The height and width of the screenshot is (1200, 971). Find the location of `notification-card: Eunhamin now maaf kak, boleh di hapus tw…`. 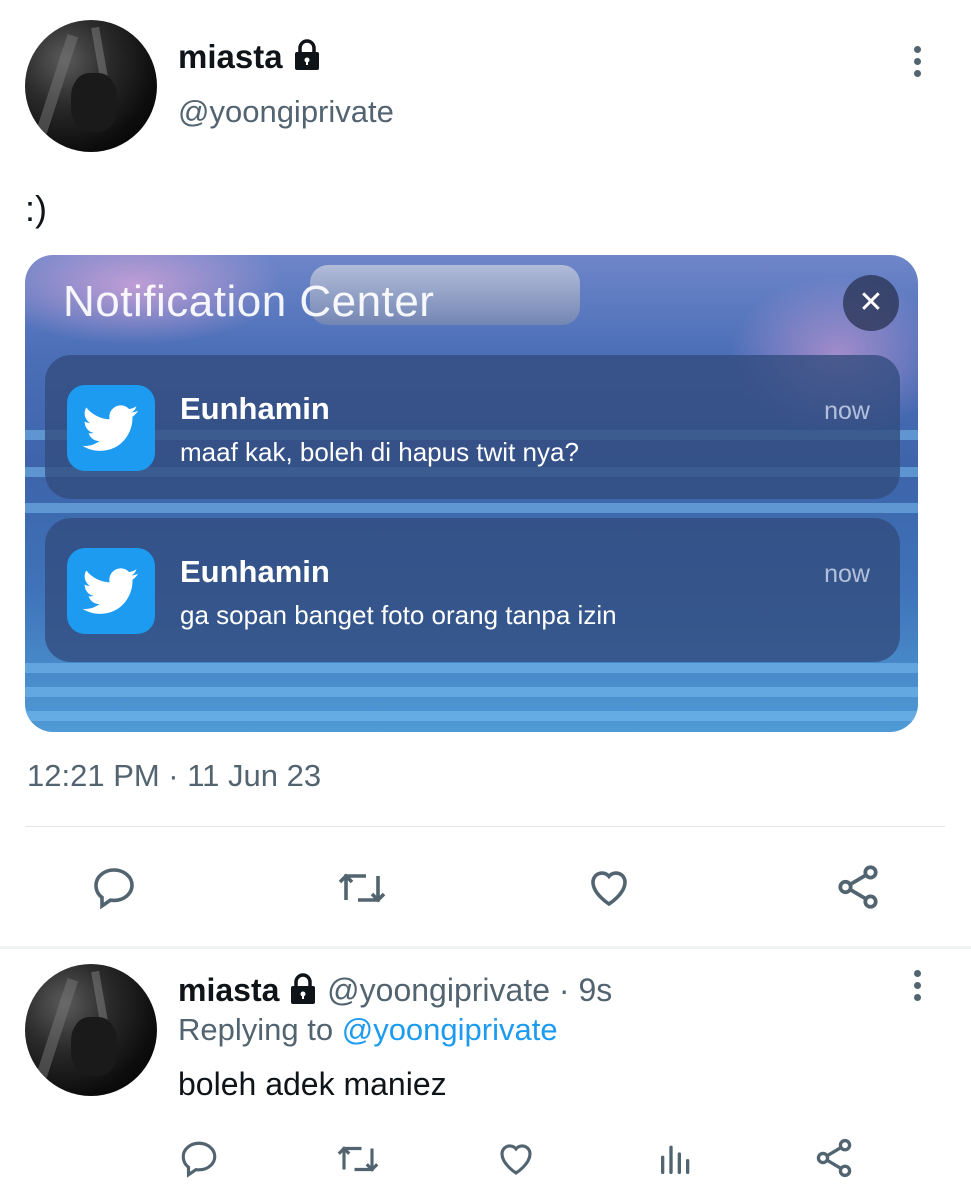

notification-card: Eunhamin now maaf kak, boleh di hapus tw… is located at coordinates (472, 427).